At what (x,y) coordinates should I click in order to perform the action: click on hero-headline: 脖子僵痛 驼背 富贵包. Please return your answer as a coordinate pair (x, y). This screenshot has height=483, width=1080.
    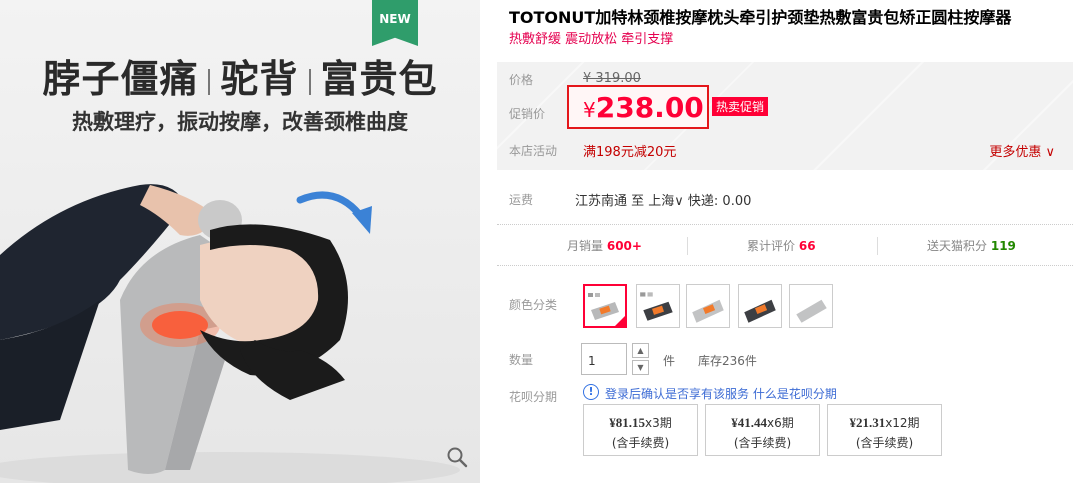
    Looking at the image, I should click on (240, 75).